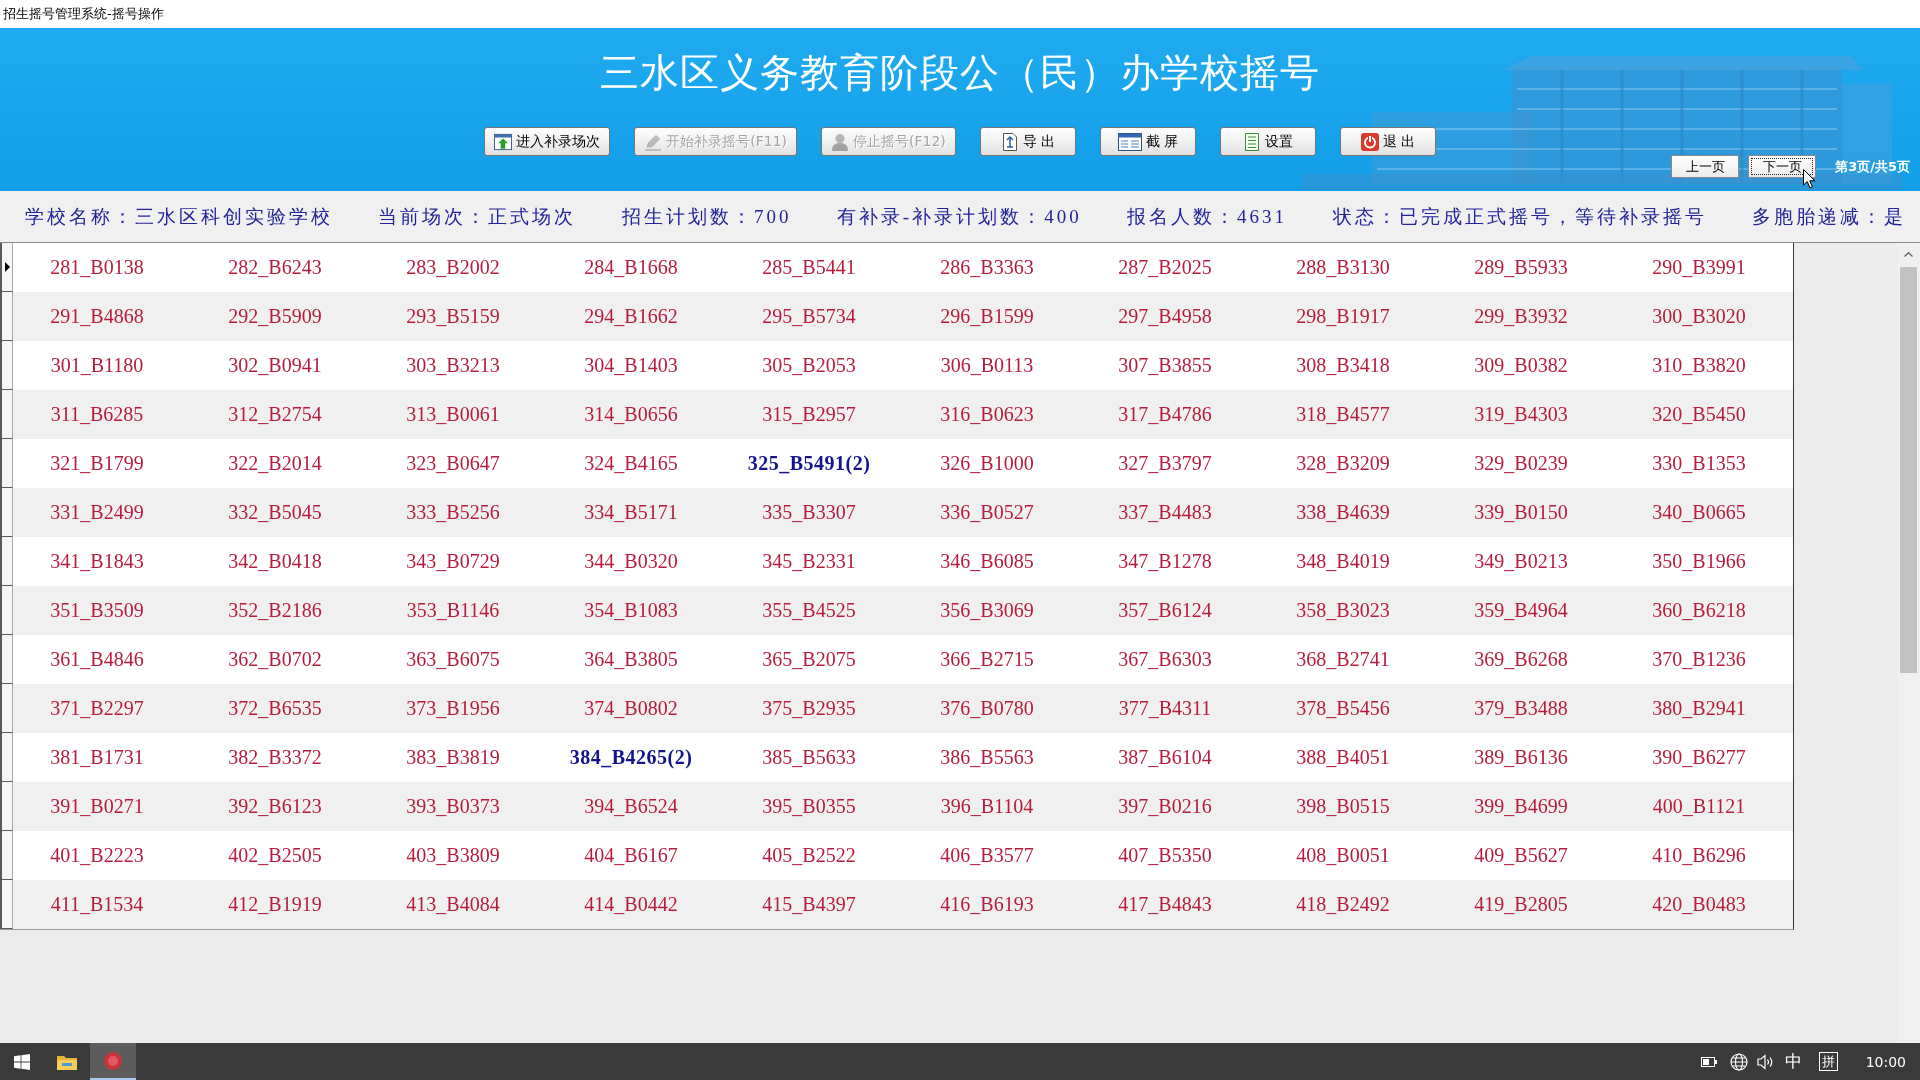 This screenshot has width=1920, height=1080. Describe the element at coordinates (631, 855) in the screenshot. I see `lottery-number: 404_B6167` at that location.